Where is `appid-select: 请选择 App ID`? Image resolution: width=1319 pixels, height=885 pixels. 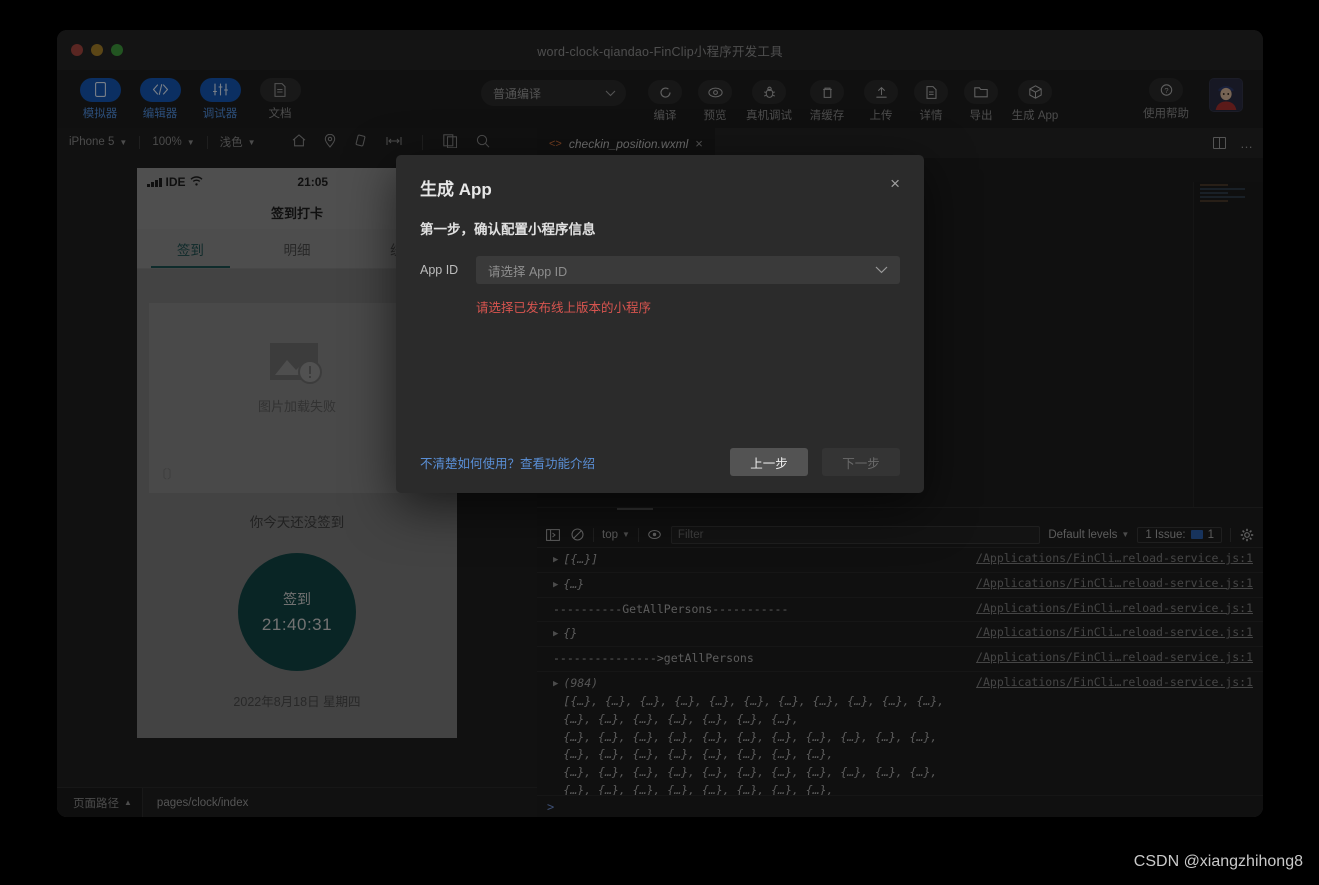
appid-select: 请选择 App ID is located at coordinates (688, 270).